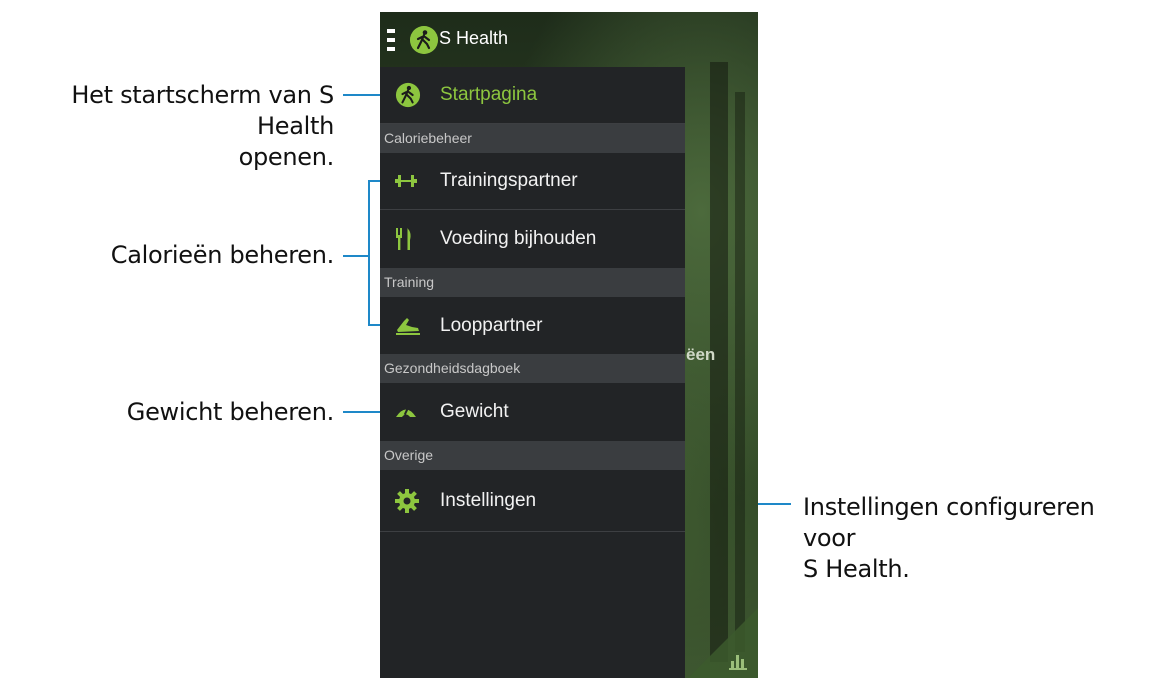  What do you see at coordinates (202, 110) in the screenshot?
I see `callout-home-line-1: Het startscherm van S Health` at bounding box center [202, 110].